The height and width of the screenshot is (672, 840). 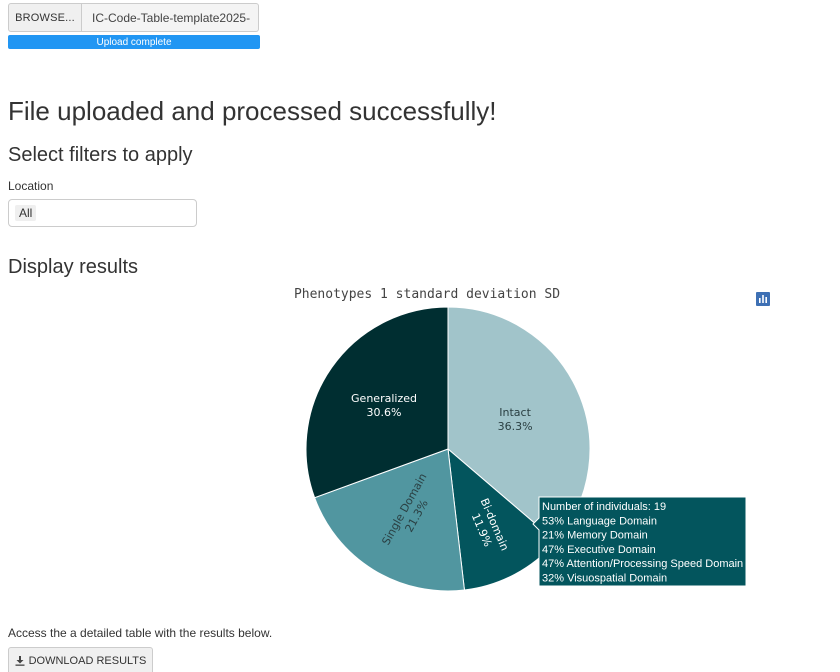 I want to click on results-heading: Display results, so click(x=73, y=267).